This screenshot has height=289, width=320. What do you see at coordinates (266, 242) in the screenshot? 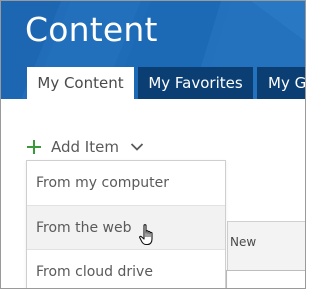
I see `table-column-header-new: New` at bounding box center [266, 242].